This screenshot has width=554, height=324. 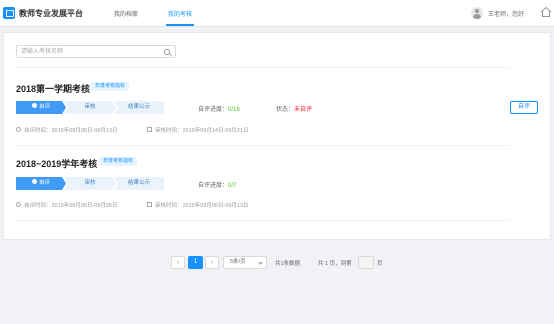 What do you see at coordinates (524, 107) in the screenshot?
I see `self-evaluate-button: 自评` at bounding box center [524, 107].